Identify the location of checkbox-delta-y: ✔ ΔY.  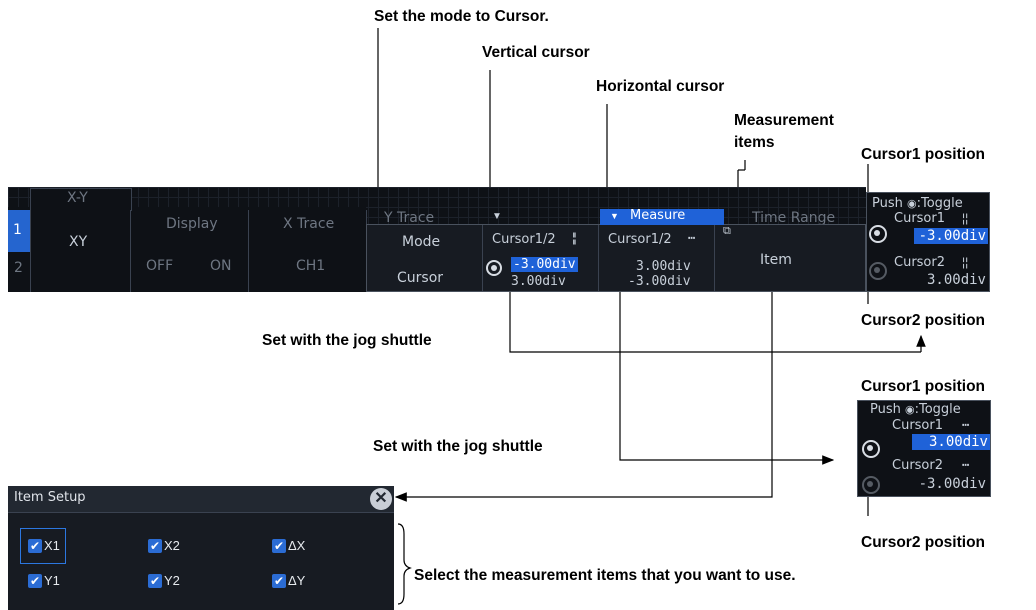
(288, 580).